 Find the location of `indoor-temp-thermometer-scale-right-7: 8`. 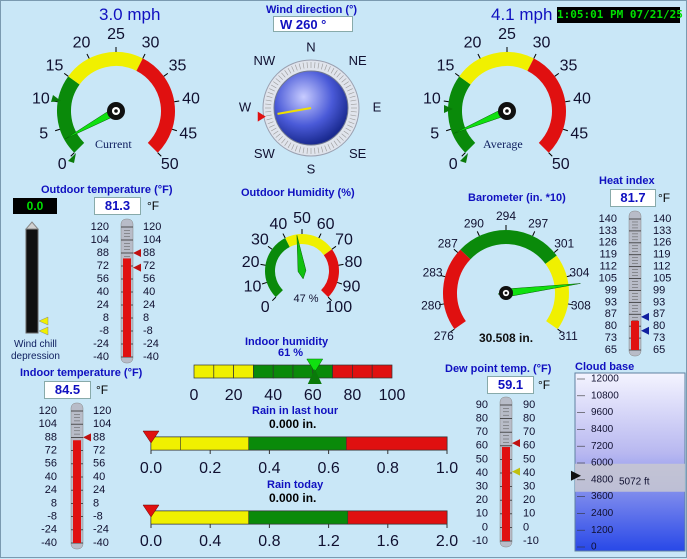

indoor-temp-thermometer-scale-right-7: 8 is located at coordinates (96, 503).